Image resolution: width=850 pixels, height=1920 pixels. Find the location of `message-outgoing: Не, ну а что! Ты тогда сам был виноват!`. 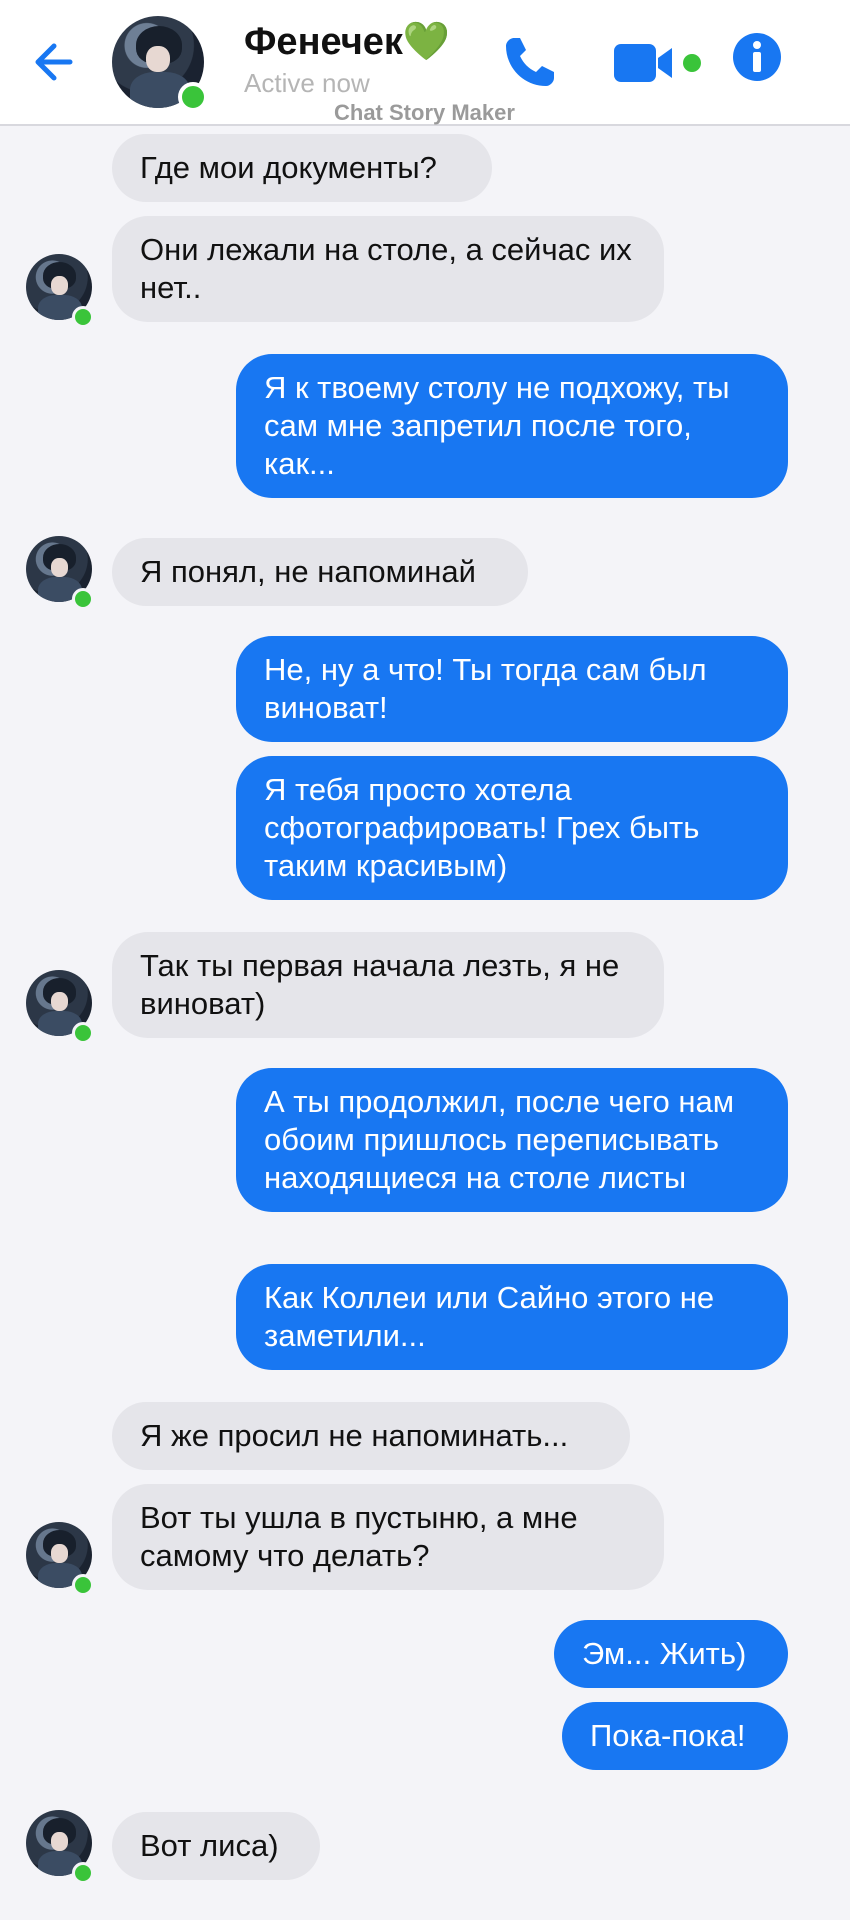

message-outgoing: Не, ну а что! Ты тогда сам был виноват! is located at coordinates (512, 689).